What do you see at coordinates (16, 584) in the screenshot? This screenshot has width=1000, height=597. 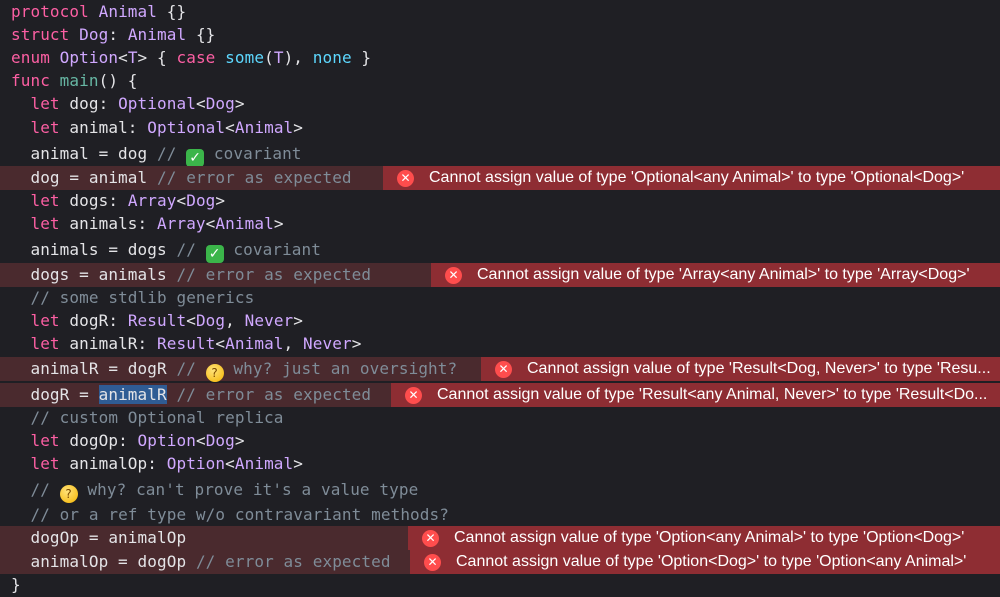 I see `code-text: }` at bounding box center [16, 584].